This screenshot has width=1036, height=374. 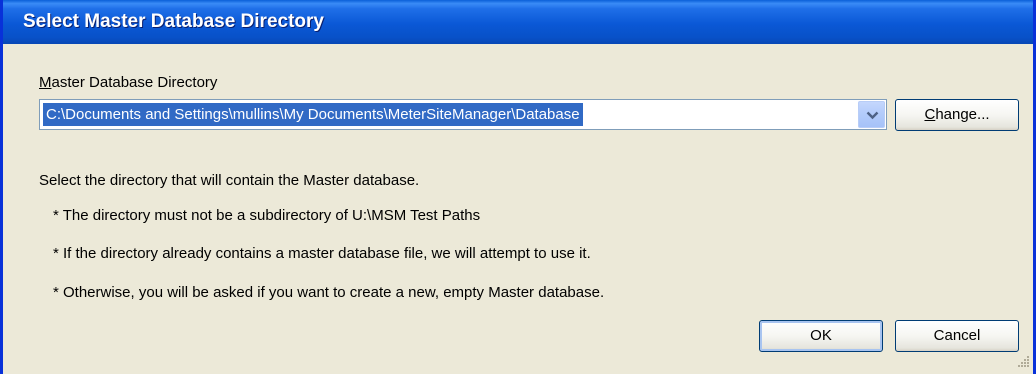 What do you see at coordinates (134, 82) in the screenshot?
I see `directory-label-text: aster Database Directory` at bounding box center [134, 82].